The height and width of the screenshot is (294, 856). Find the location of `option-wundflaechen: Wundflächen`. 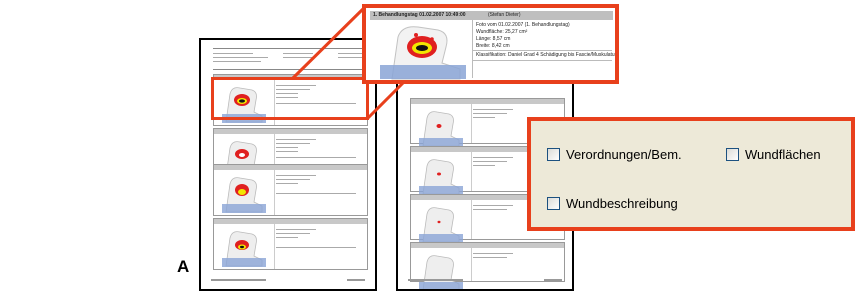

option-wundflaechen: Wundflächen is located at coordinates (773, 154).